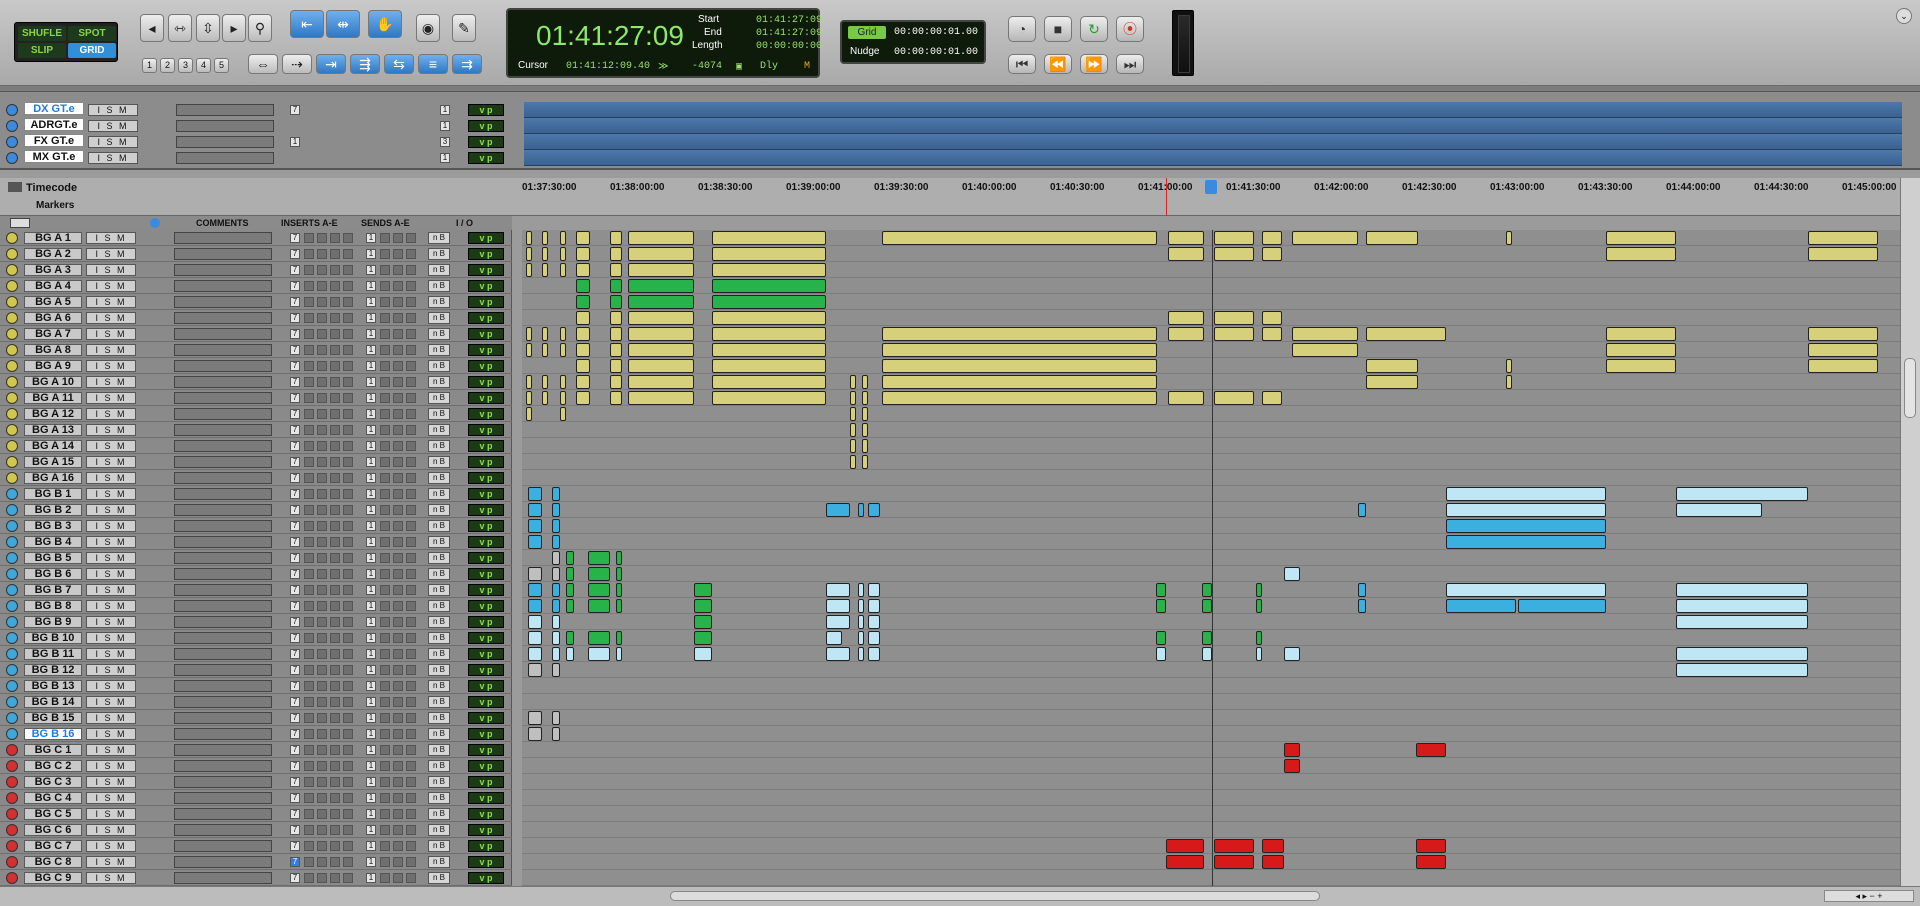 The image size is (1920, 906). Describe the element at coordinates (53, 814) in the screenshot. I see `track-name: BG C 5` at that location.